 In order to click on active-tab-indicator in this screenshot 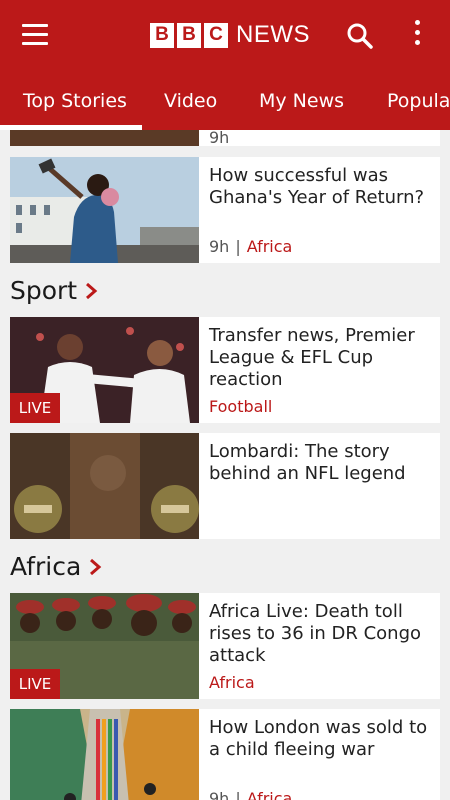, I will do `click(71, 127)`.